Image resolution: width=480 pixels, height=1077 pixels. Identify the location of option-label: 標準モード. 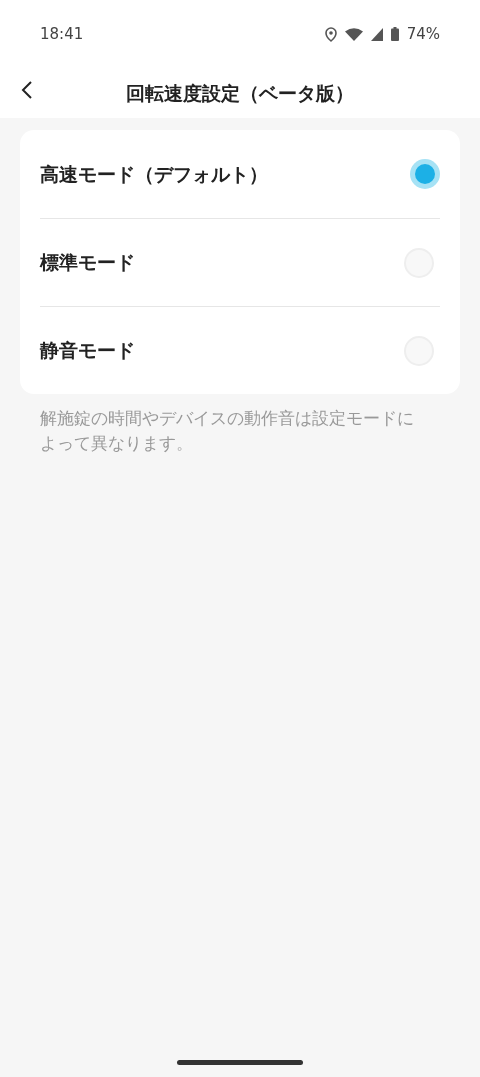
(87, 262).